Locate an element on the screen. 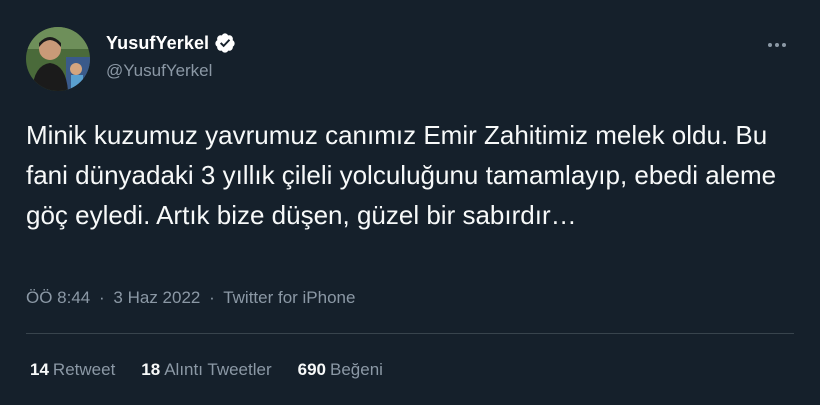  likes-stat: 690 Beğeni is located at coordinates (340, 370).